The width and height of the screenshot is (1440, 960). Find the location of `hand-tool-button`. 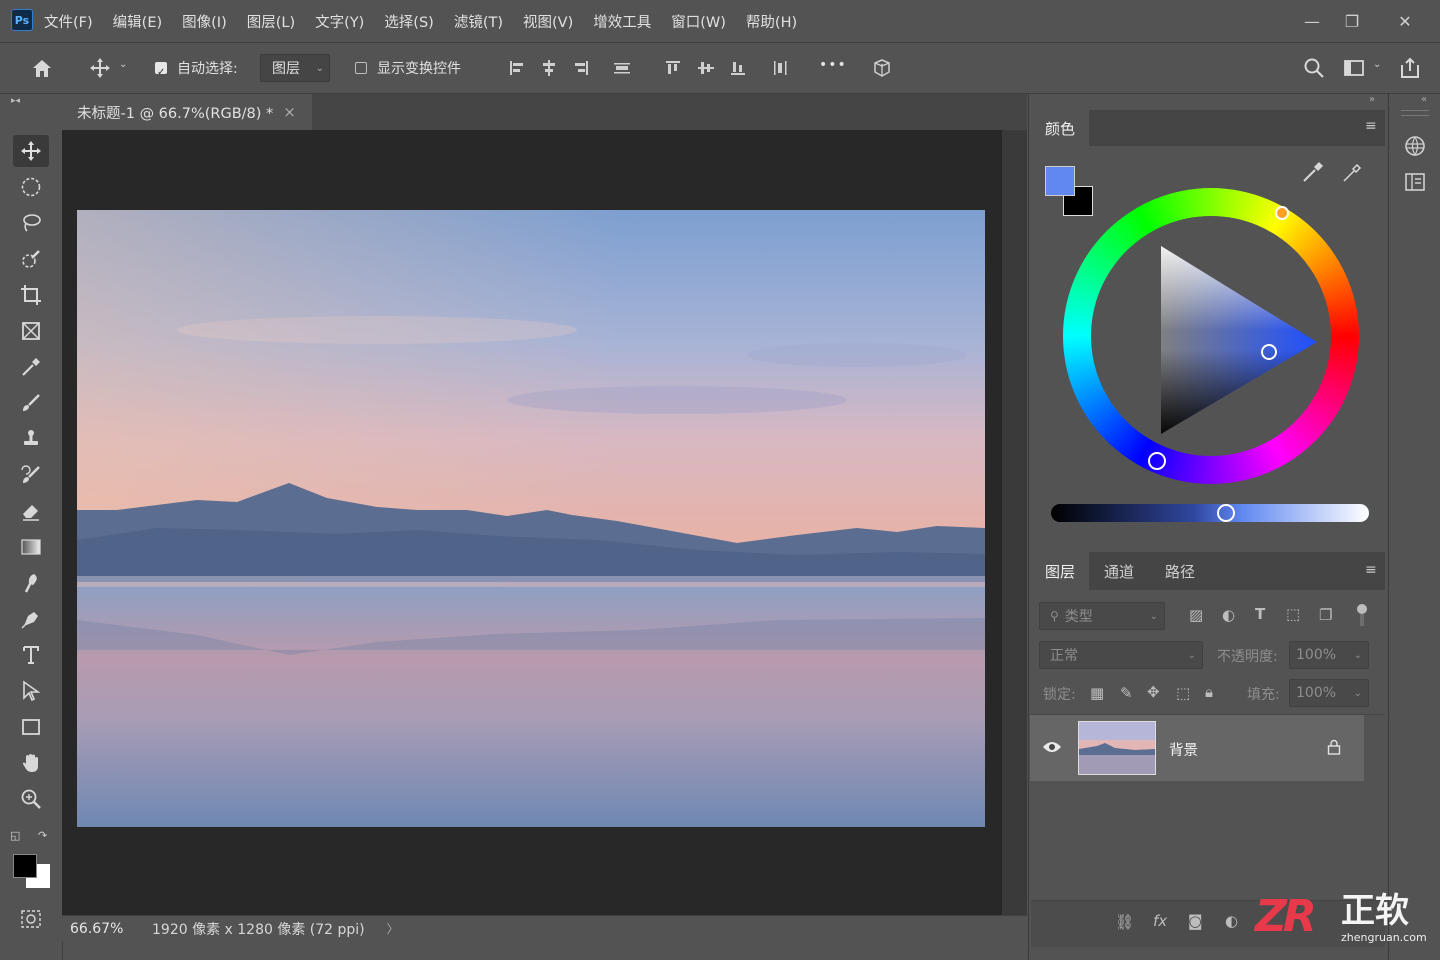

hand-tool-button is located at coordinates (31, 763).